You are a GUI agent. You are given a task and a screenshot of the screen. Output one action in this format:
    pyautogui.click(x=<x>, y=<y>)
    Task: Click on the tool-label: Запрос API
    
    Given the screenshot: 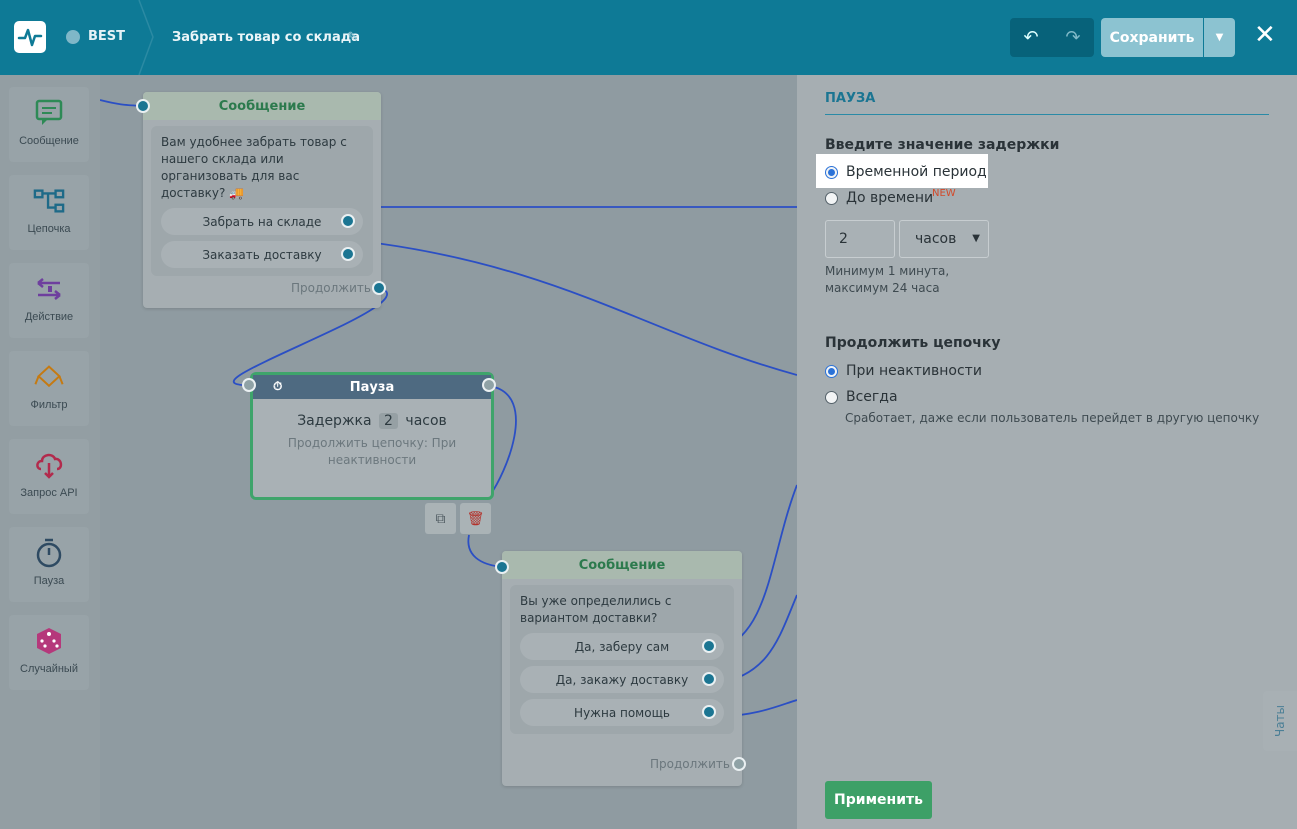 What is the action you would take?
    pyautogui.click(x=49, y=493)
    